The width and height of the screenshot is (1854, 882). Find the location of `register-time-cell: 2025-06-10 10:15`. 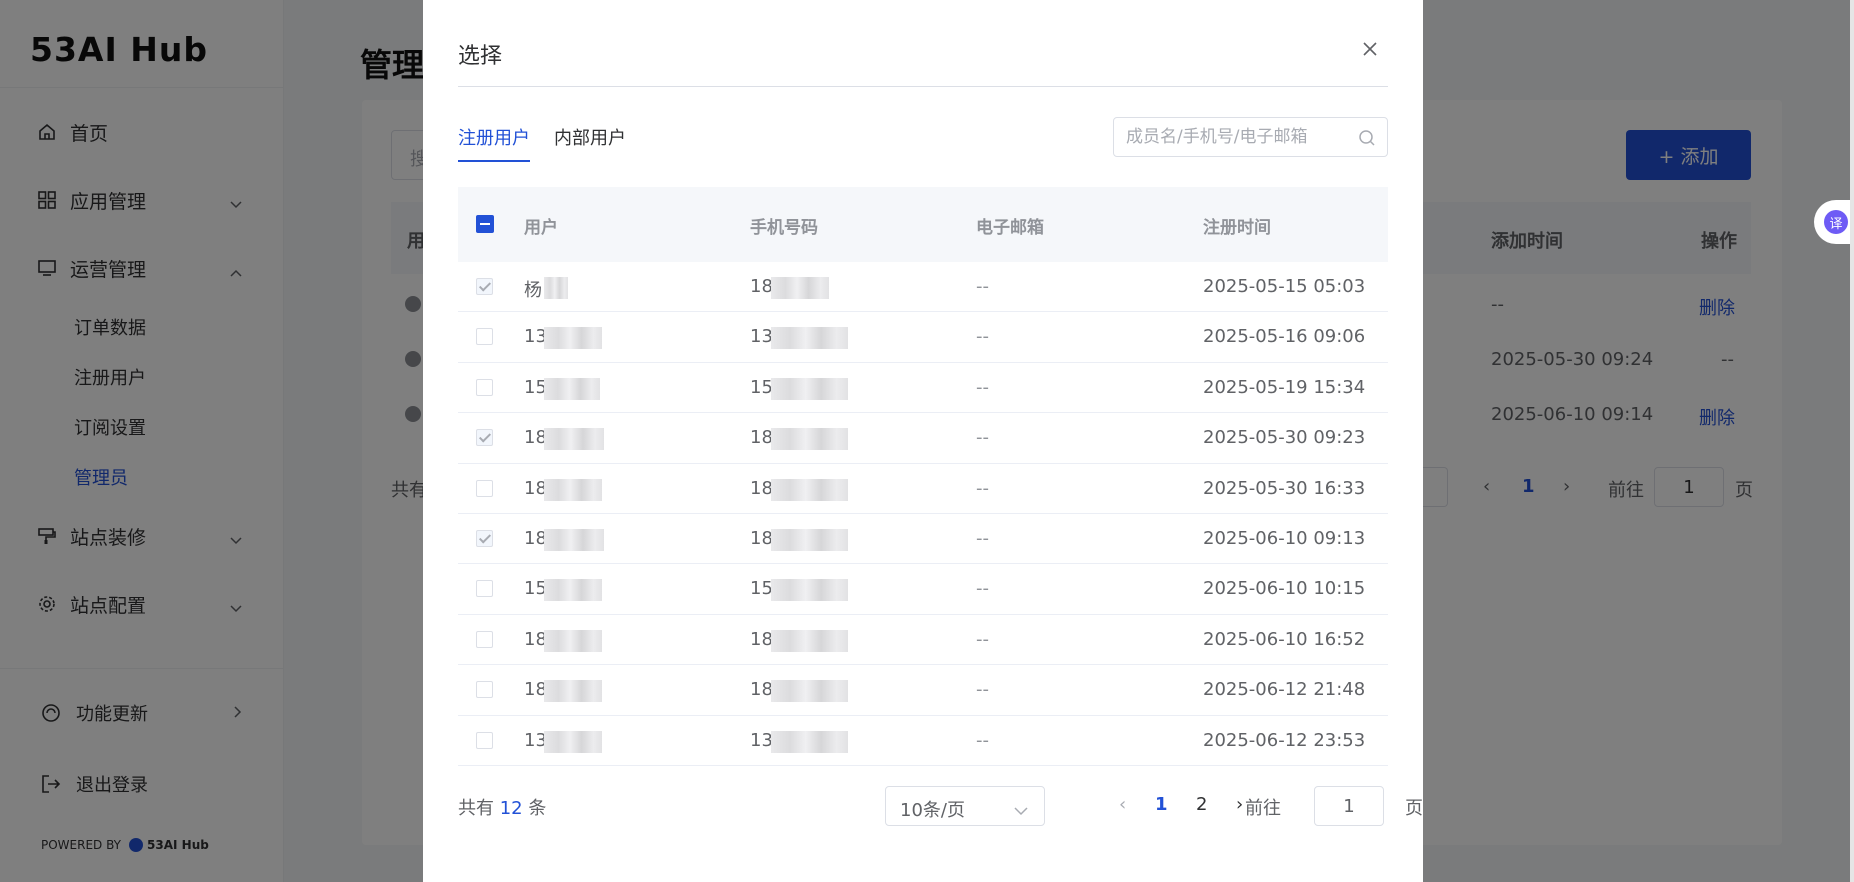

register-time-cell: 2025-06-10 10:15 is located at coordinates (1284, 589).